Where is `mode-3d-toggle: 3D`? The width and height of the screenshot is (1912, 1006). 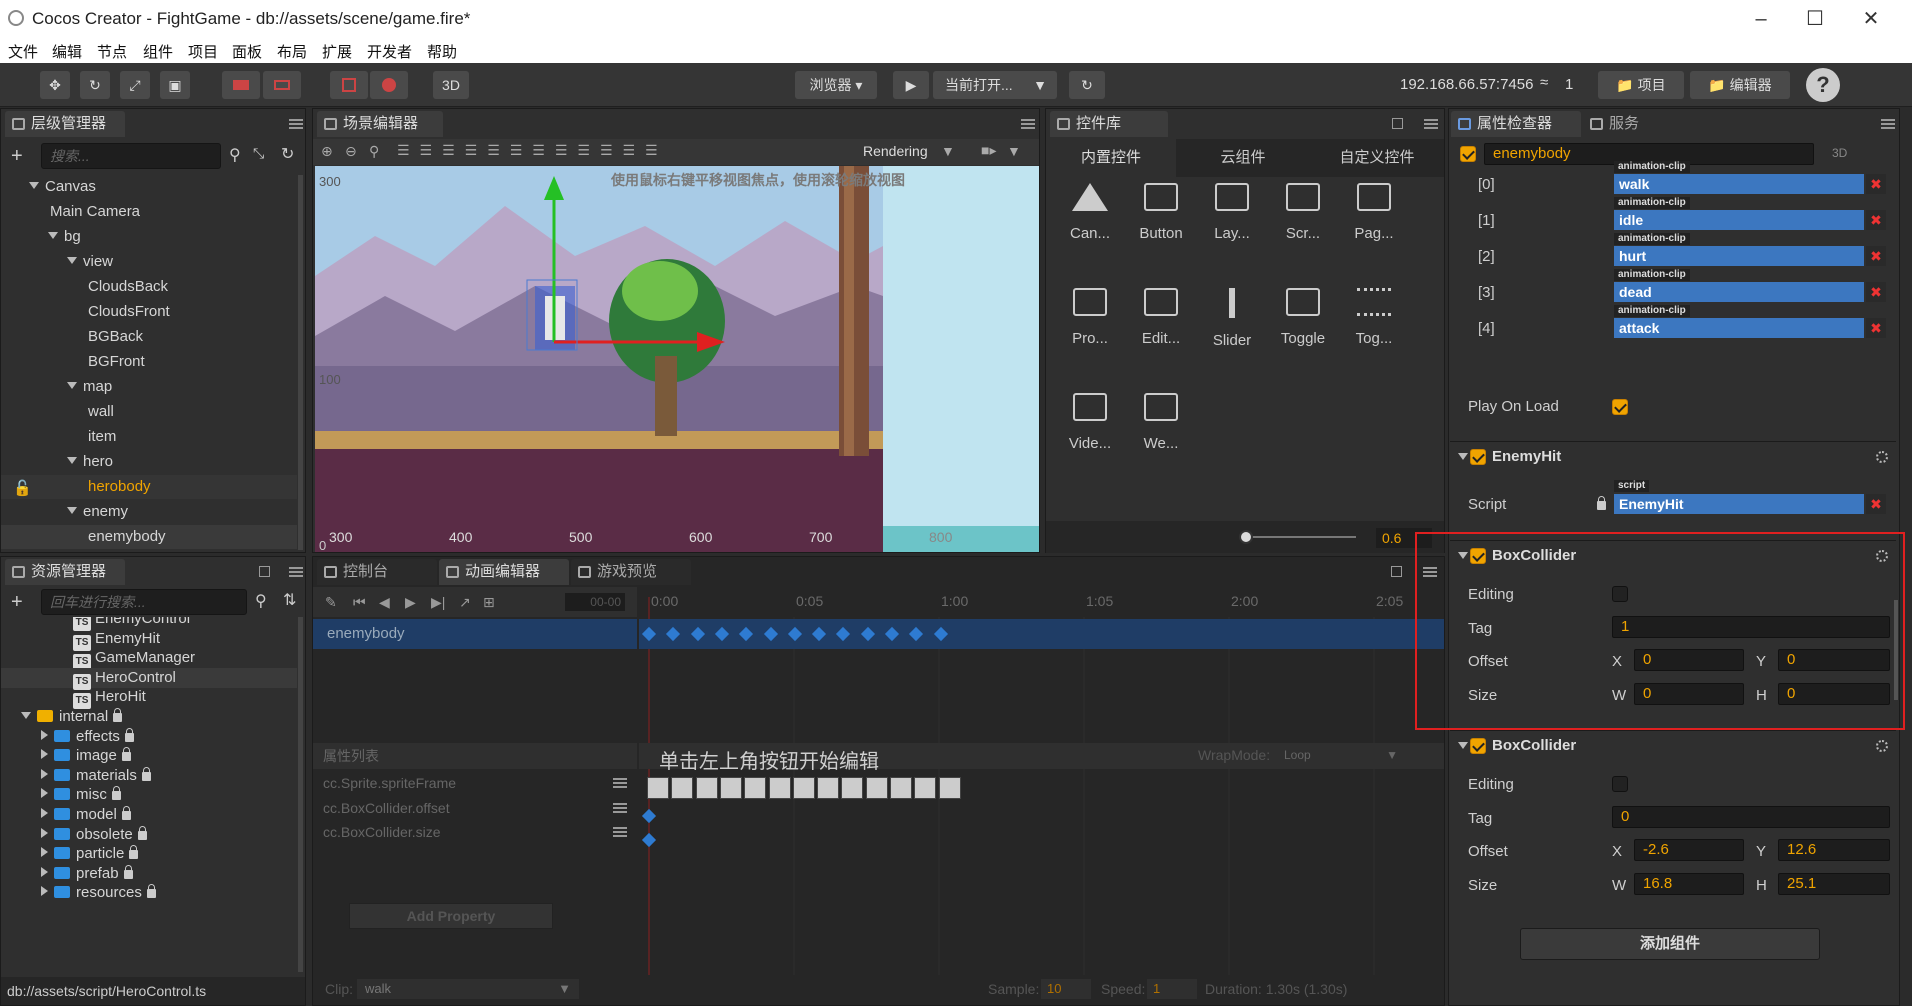
mode-3d-toggle: 3D is located at coordinates (1839, 153).